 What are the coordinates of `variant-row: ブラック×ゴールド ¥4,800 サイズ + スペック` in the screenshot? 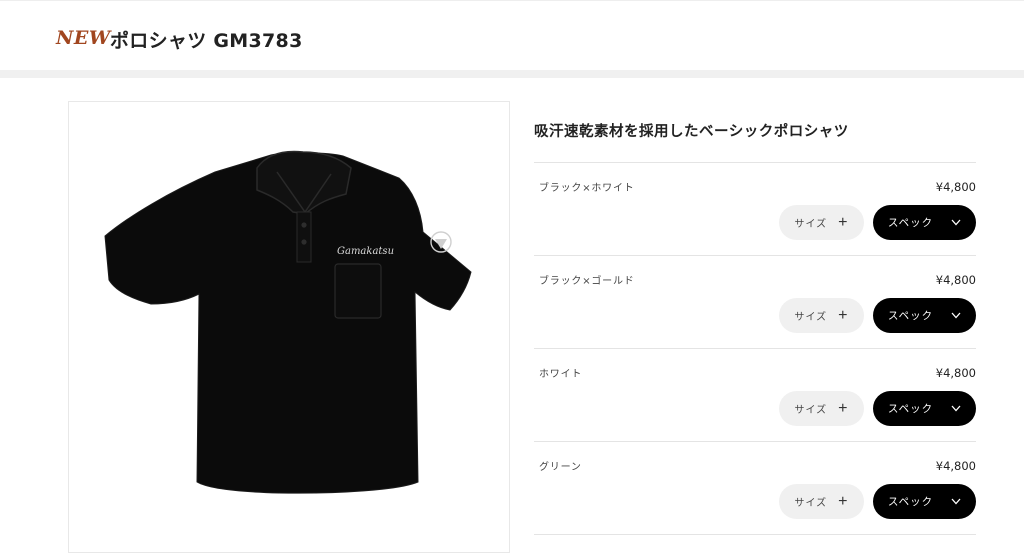 It's located at (755, 301).